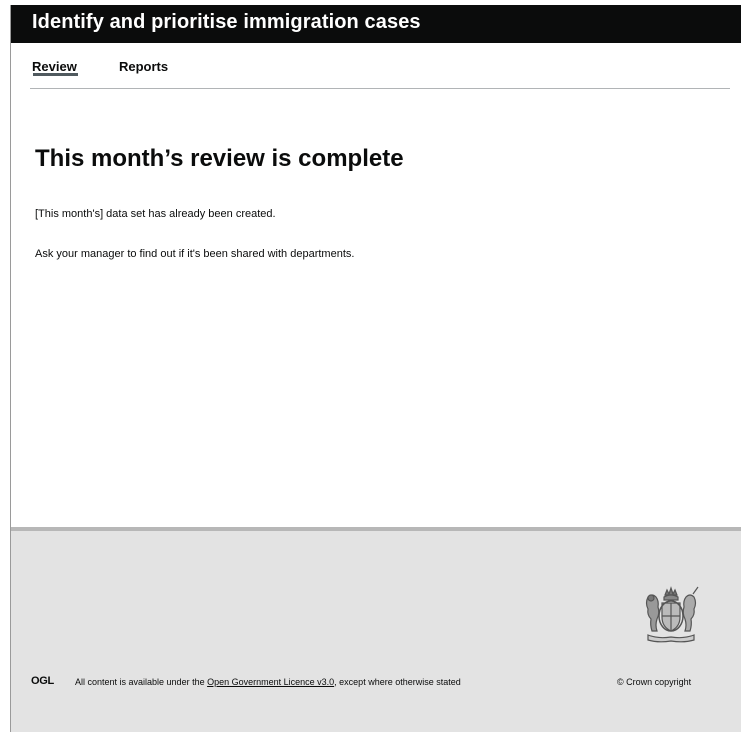 The width and height of the screenshot is (741, 732). Describe the element at coordinates (55, 74) in the screenshot. I see `active-tab-indicator` at that location.